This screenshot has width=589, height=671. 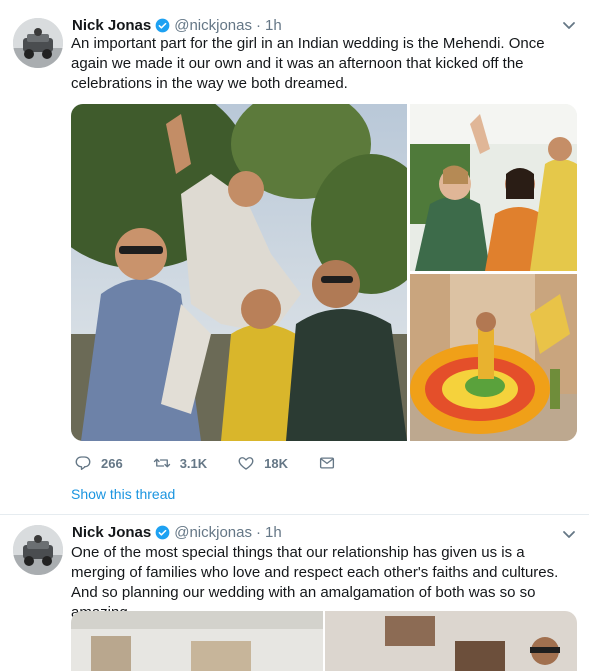 I want to click on like-button: 18K, so click(x=262, y=463).